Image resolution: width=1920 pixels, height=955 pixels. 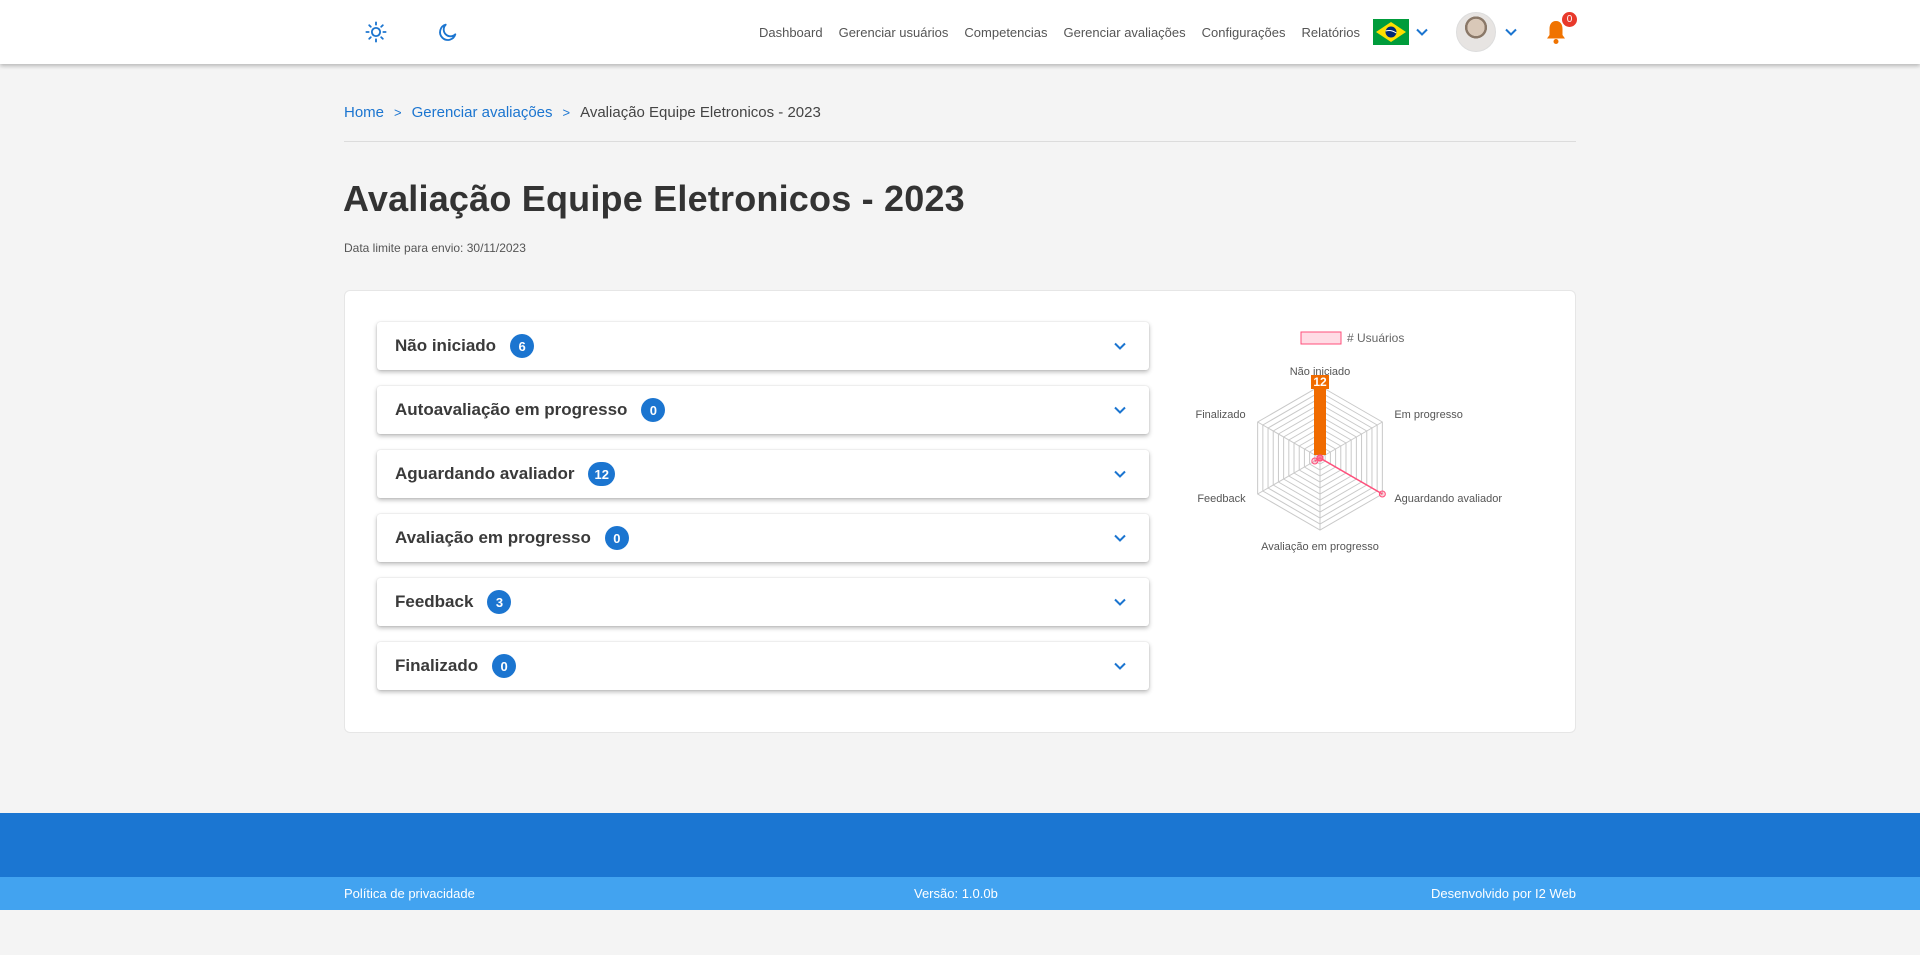 What do you see at coordinates (1221, 499) in the screenshot?
I see `radar-axis-label: Feedback` at bounding box center [1221, 499].